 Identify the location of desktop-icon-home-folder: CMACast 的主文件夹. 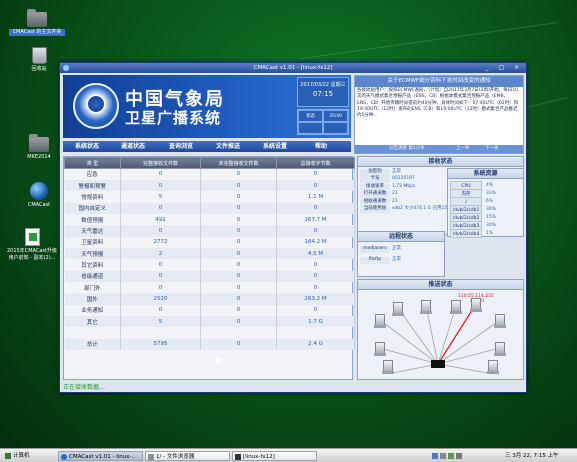
(37, 22).